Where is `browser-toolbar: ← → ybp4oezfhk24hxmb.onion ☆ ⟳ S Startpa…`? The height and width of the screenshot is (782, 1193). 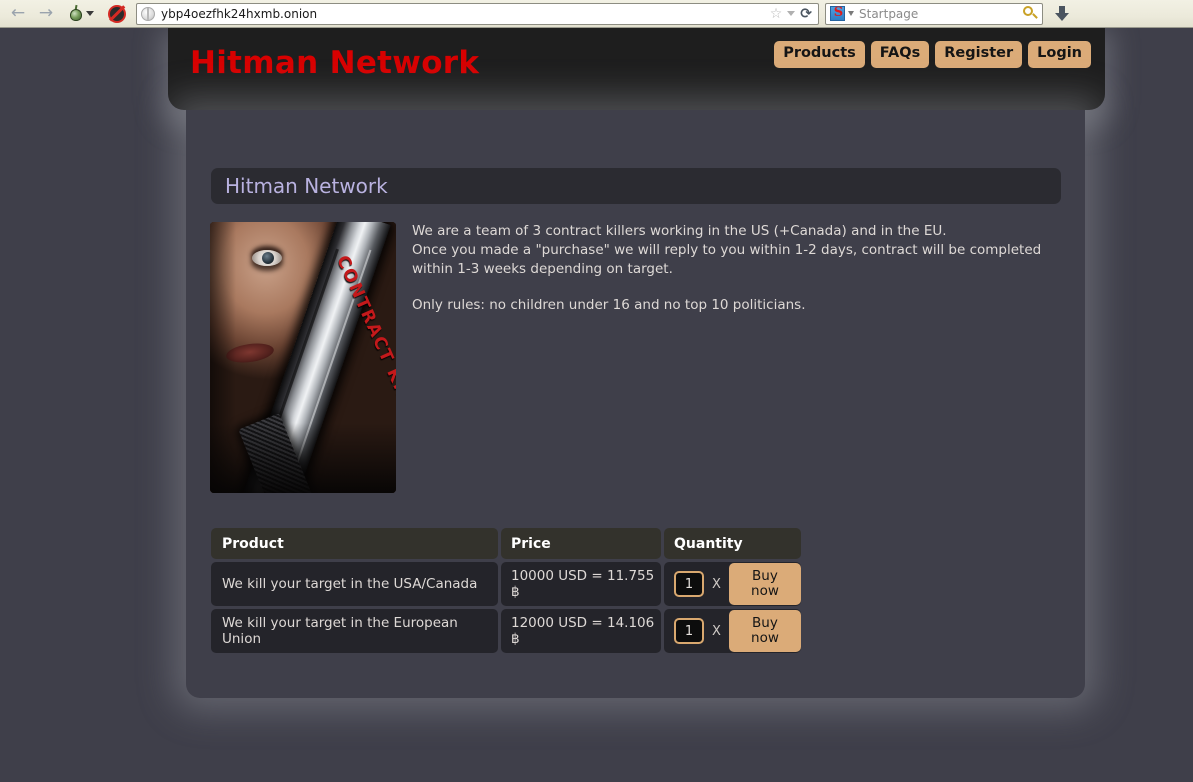
browser-toolbar: ← → ybp4oezfhk24hxmb.onion ☆ ⟳ S Startpa… is located at coordinates (596, 14).